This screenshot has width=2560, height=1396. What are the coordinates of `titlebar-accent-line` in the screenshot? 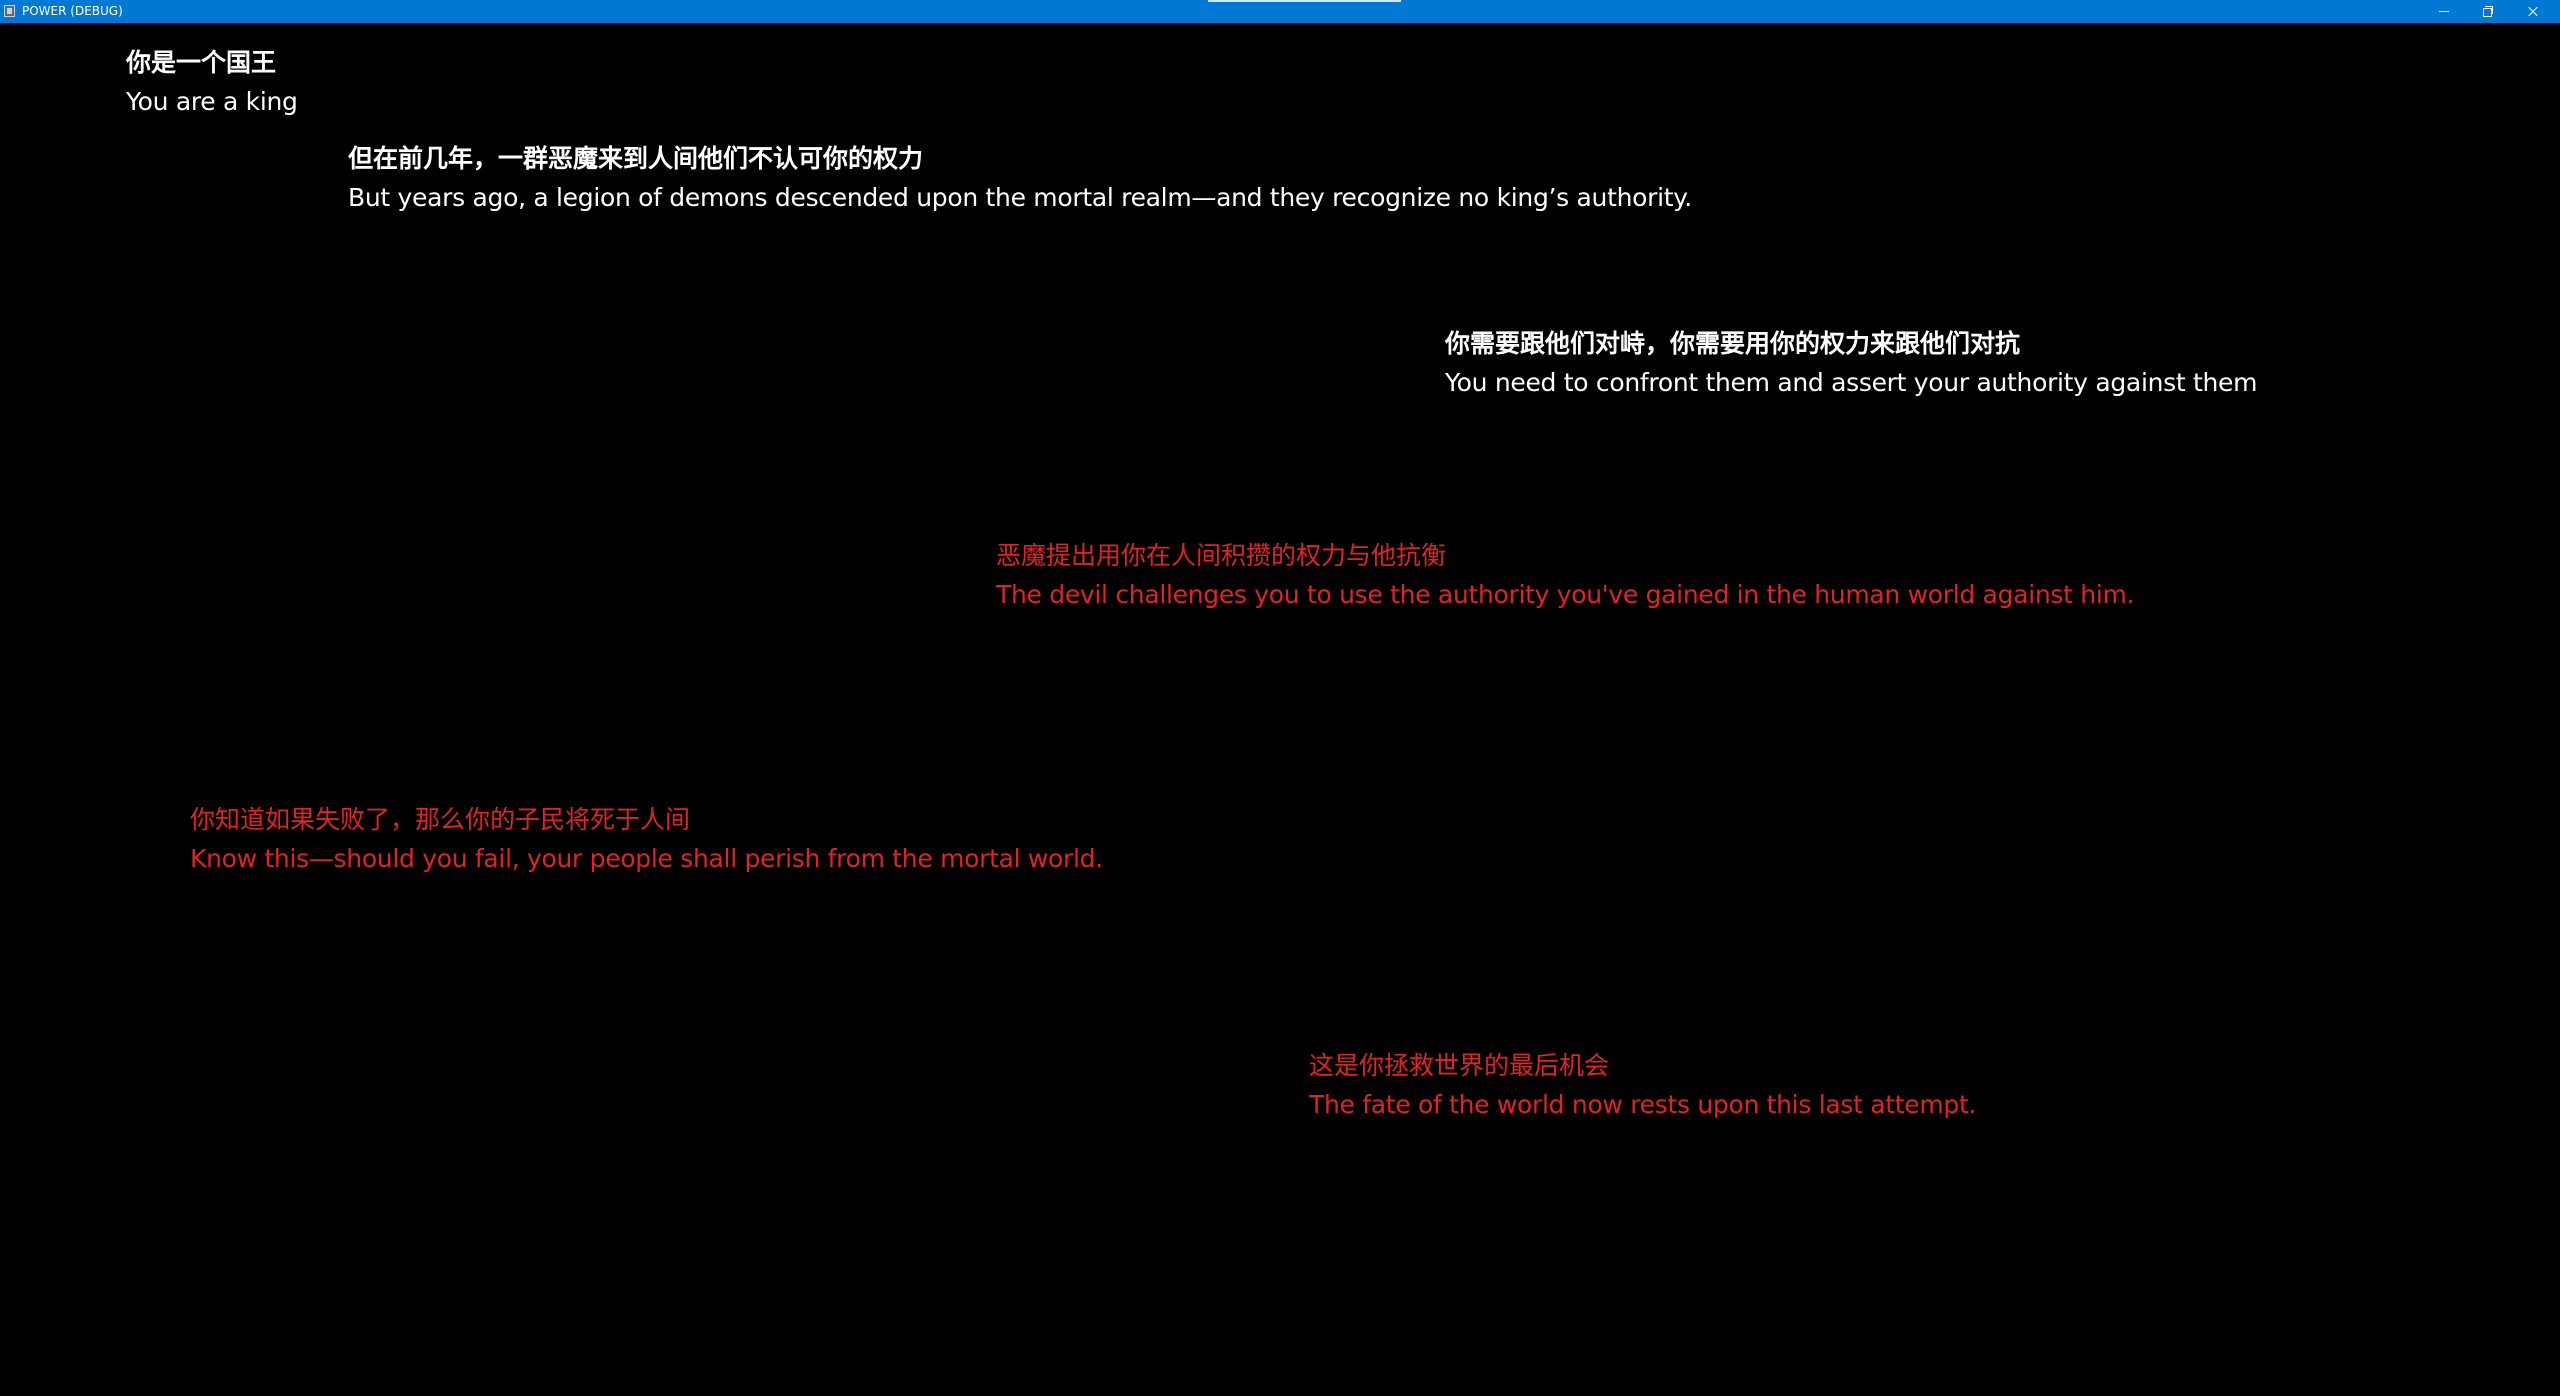 It's located at (1304, 1).